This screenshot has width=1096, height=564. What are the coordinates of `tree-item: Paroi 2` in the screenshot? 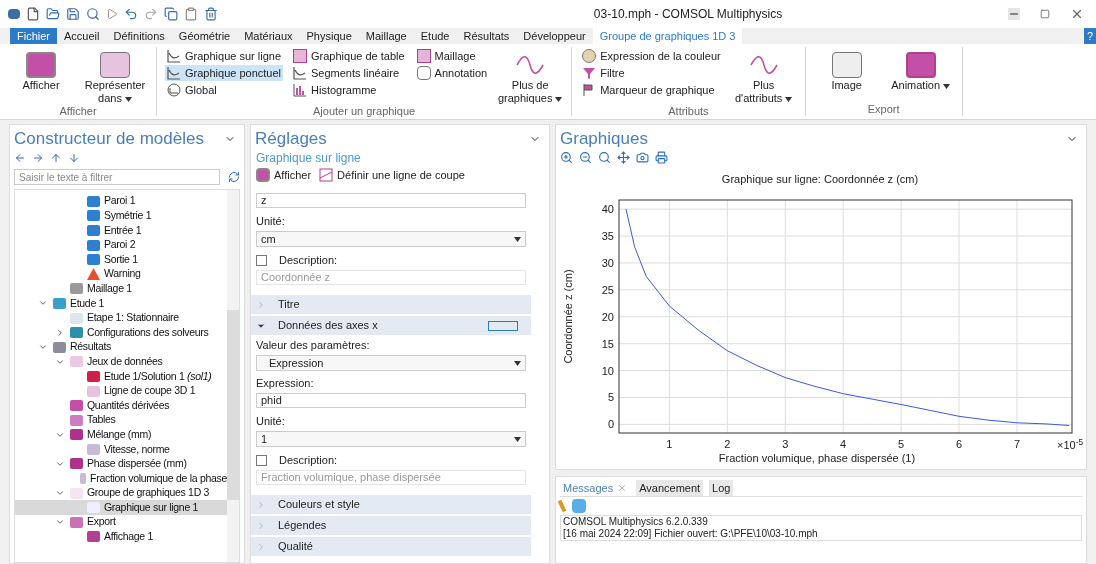 It's located at (121, 245).